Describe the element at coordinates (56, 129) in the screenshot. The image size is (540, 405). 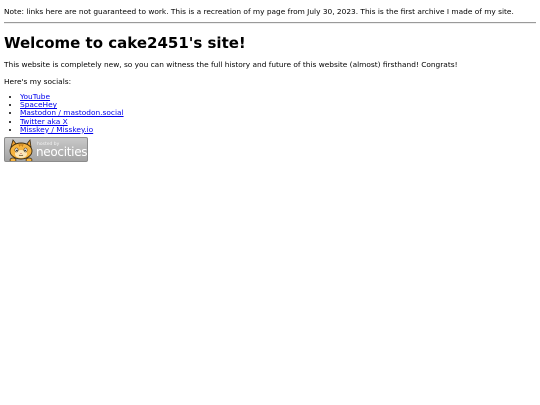
I see `misskey-link: Misskey / Misskey.io` at that location.